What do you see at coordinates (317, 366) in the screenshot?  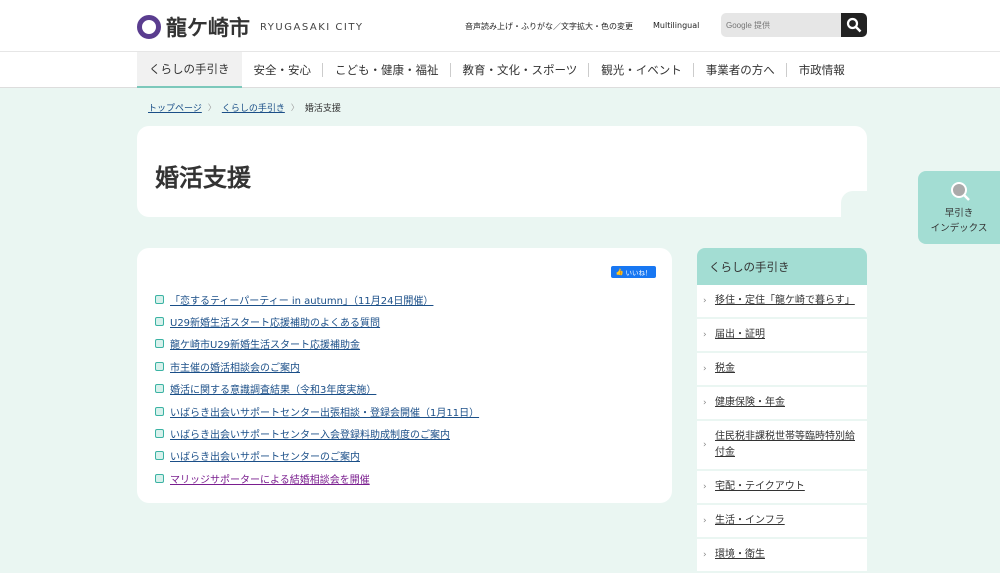 I see `list-item: 市主催の婚活相談会のご案内` at bounding box center [317, 366].